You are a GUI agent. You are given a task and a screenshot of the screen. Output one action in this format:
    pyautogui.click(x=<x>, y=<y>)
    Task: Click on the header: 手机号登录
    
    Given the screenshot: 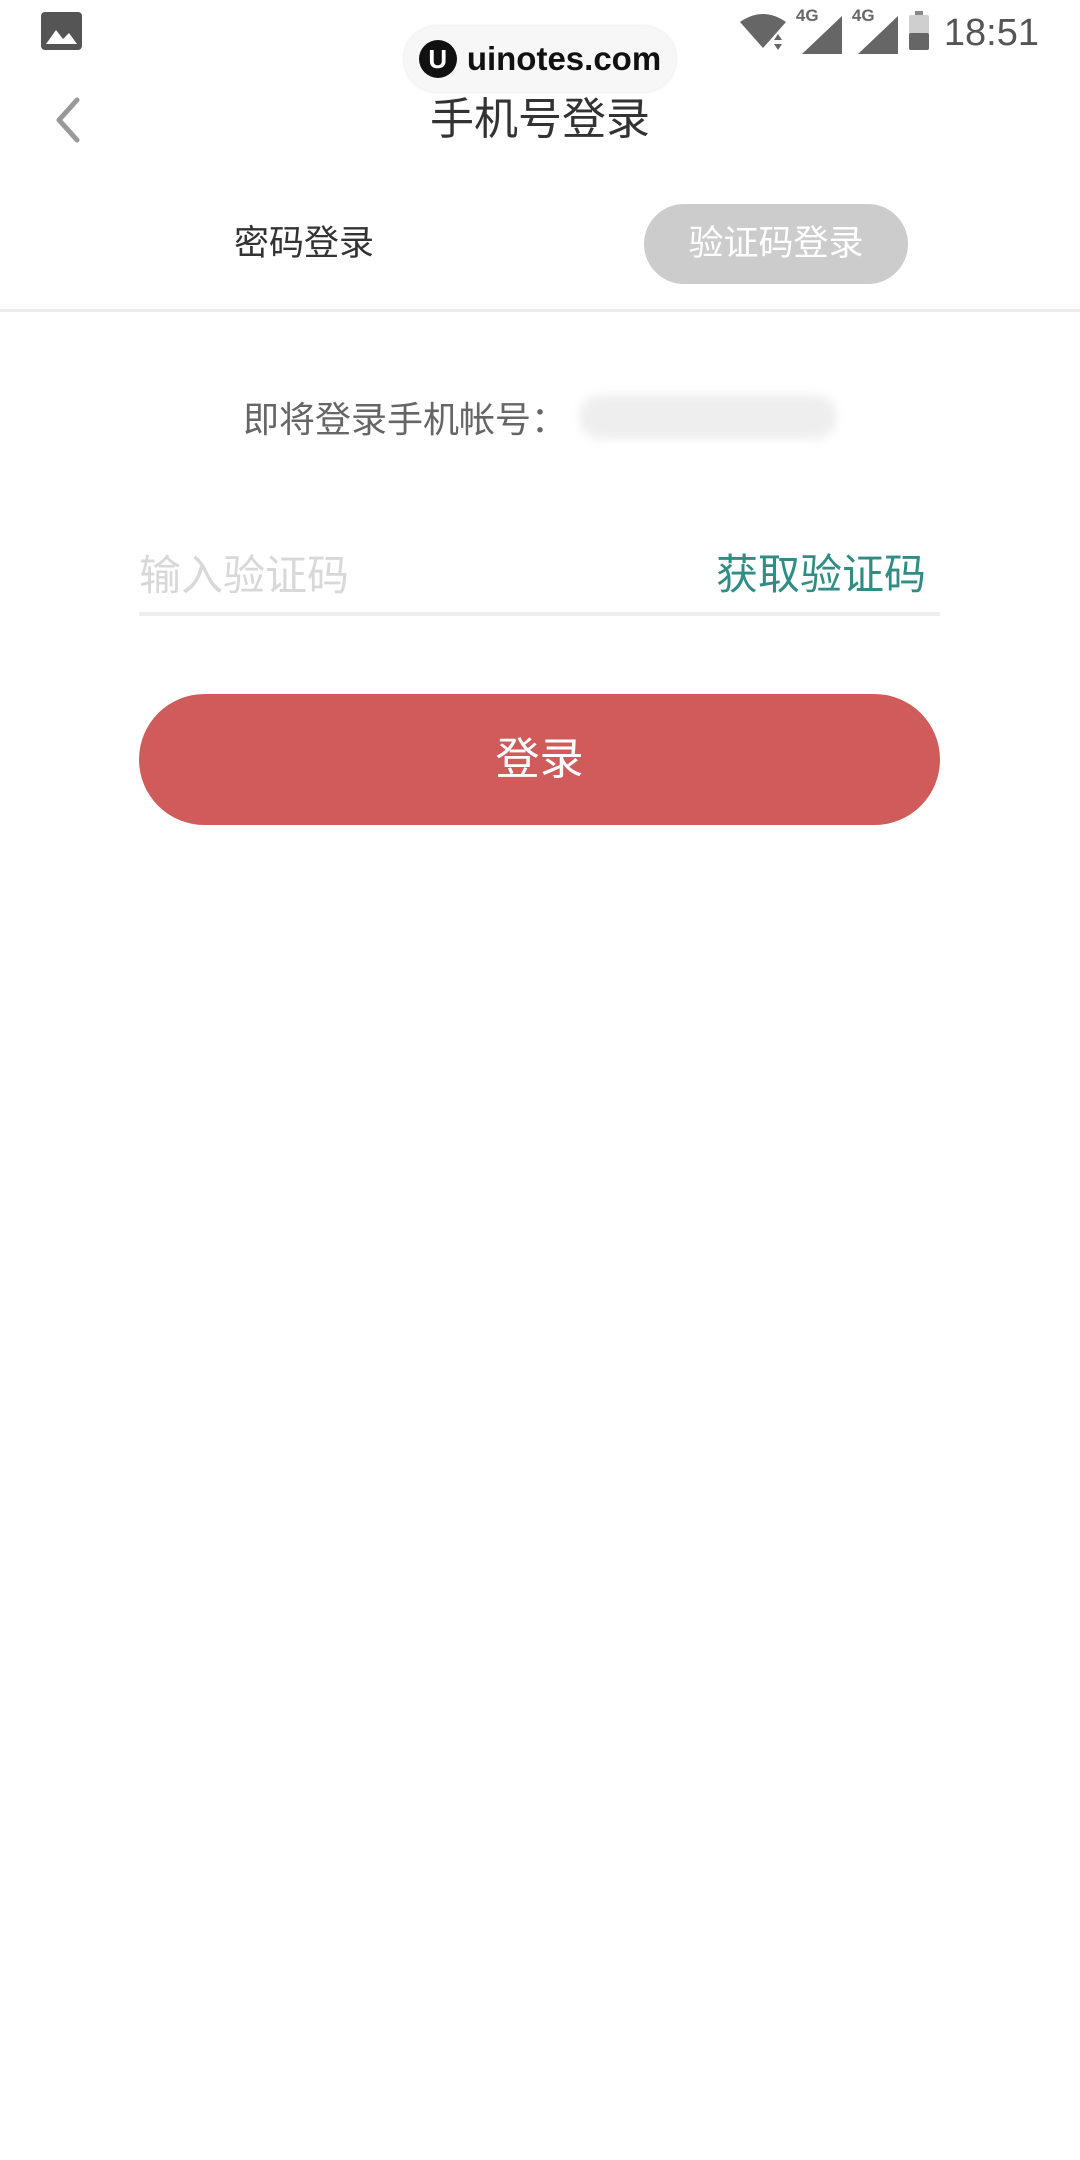 What is the action you would take?
    pyautogui.click(x=540, y=120)
    